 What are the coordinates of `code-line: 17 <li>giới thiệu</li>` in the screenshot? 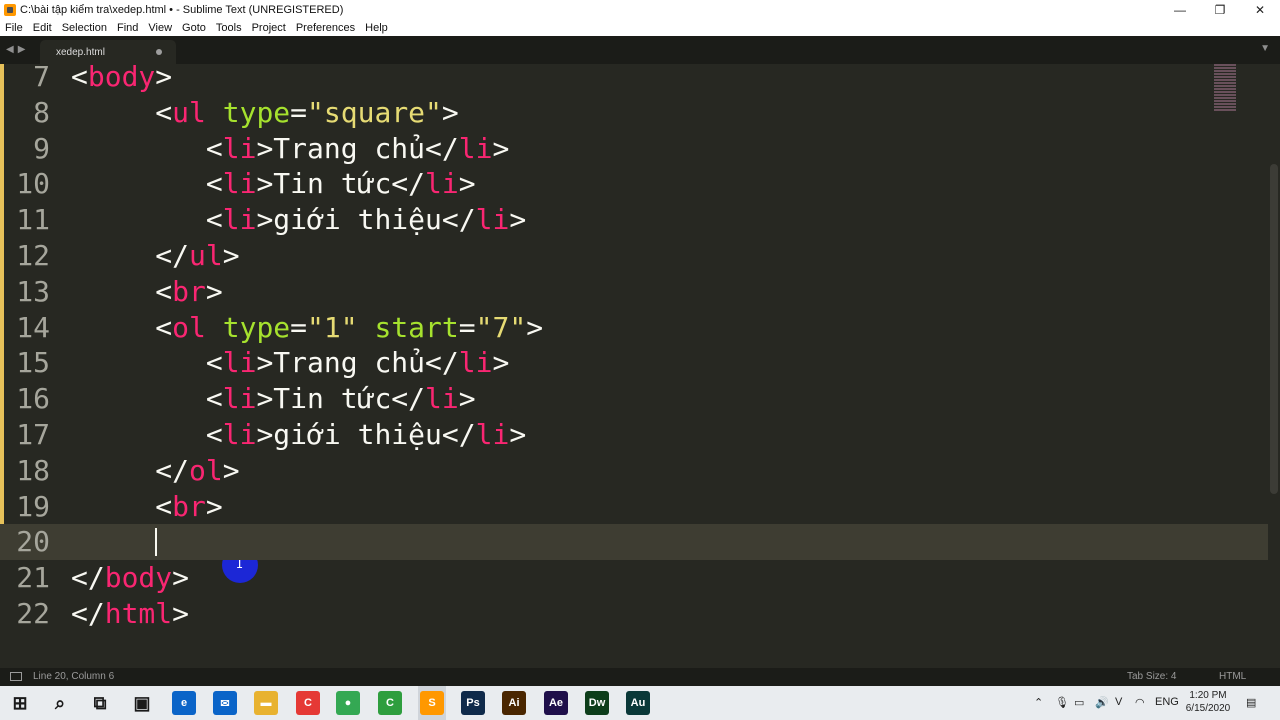 It's located at (634, 435).